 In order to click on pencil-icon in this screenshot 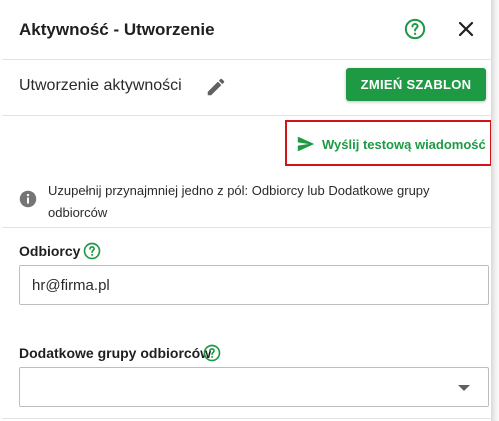, I will do `click(216, 87)`.